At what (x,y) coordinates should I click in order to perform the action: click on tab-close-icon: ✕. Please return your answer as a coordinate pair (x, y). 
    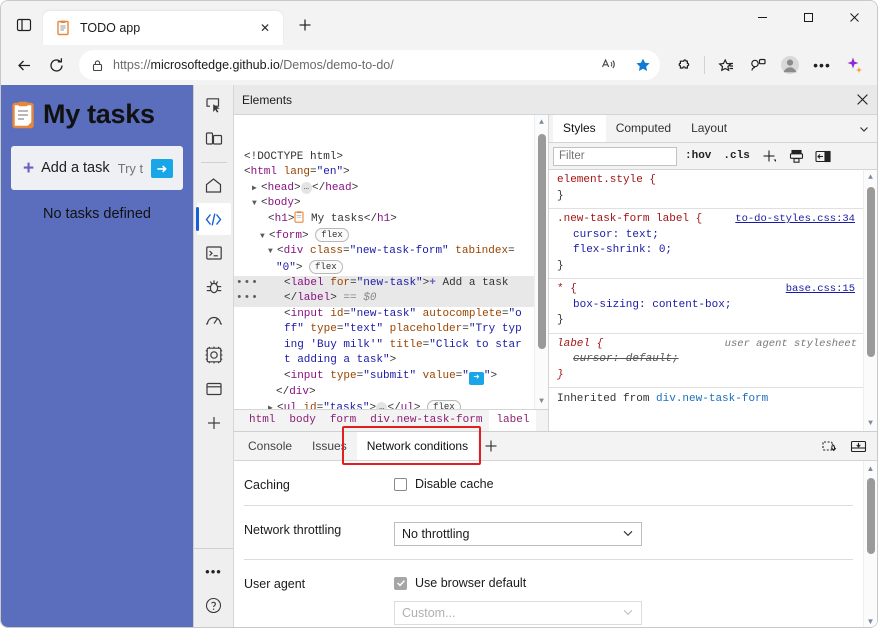
    Looking at the image, I should click on (265, 28).